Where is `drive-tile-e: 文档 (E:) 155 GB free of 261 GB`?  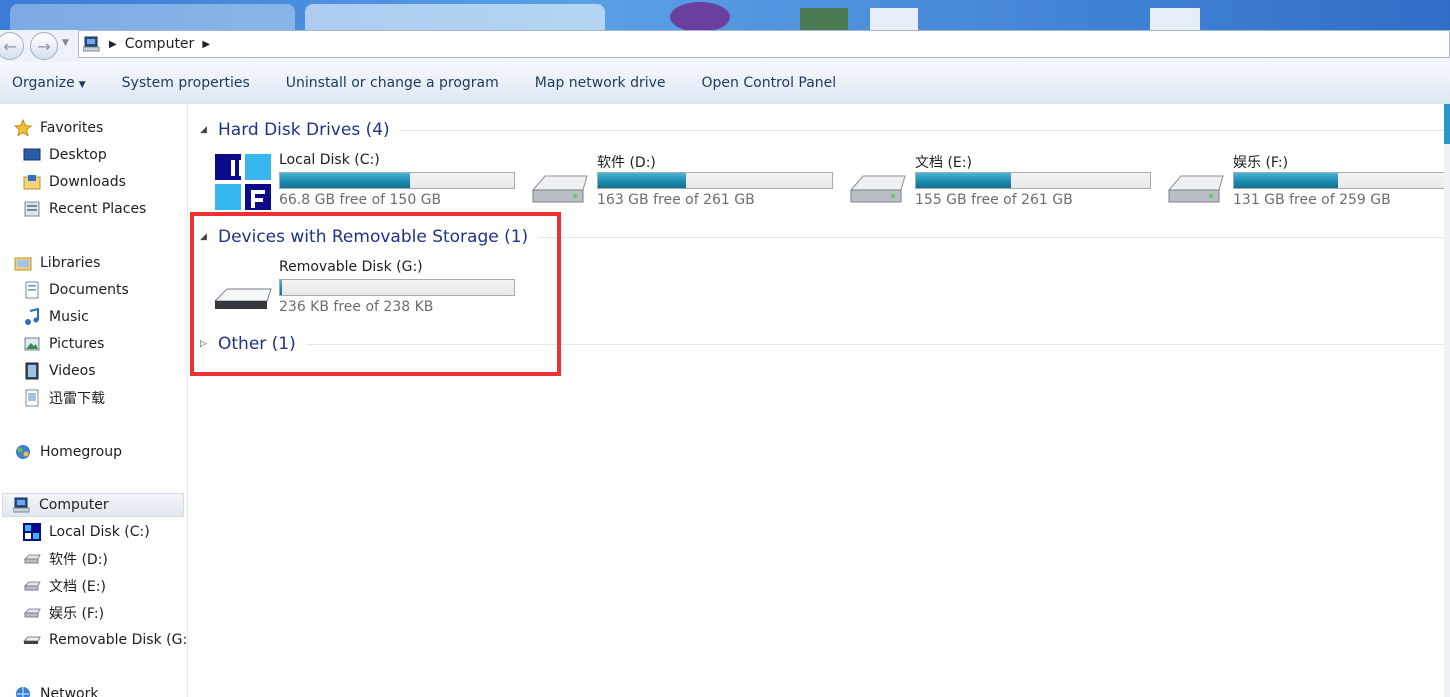
drive-tile-e: 文档 (E:) 155 GB free of 261 GB is located at coordinates (1004, 182).